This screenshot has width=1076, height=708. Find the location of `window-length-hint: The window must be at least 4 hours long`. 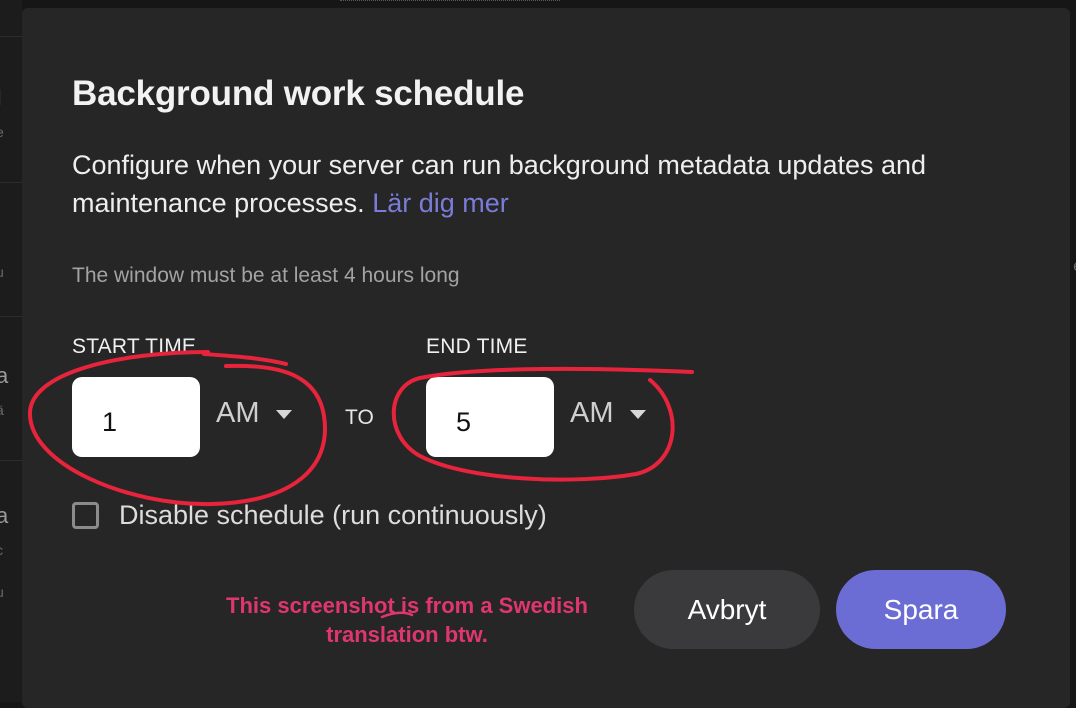

window-length-hint: The window must be at least 4 hours long is located at coordinates (266, 275).